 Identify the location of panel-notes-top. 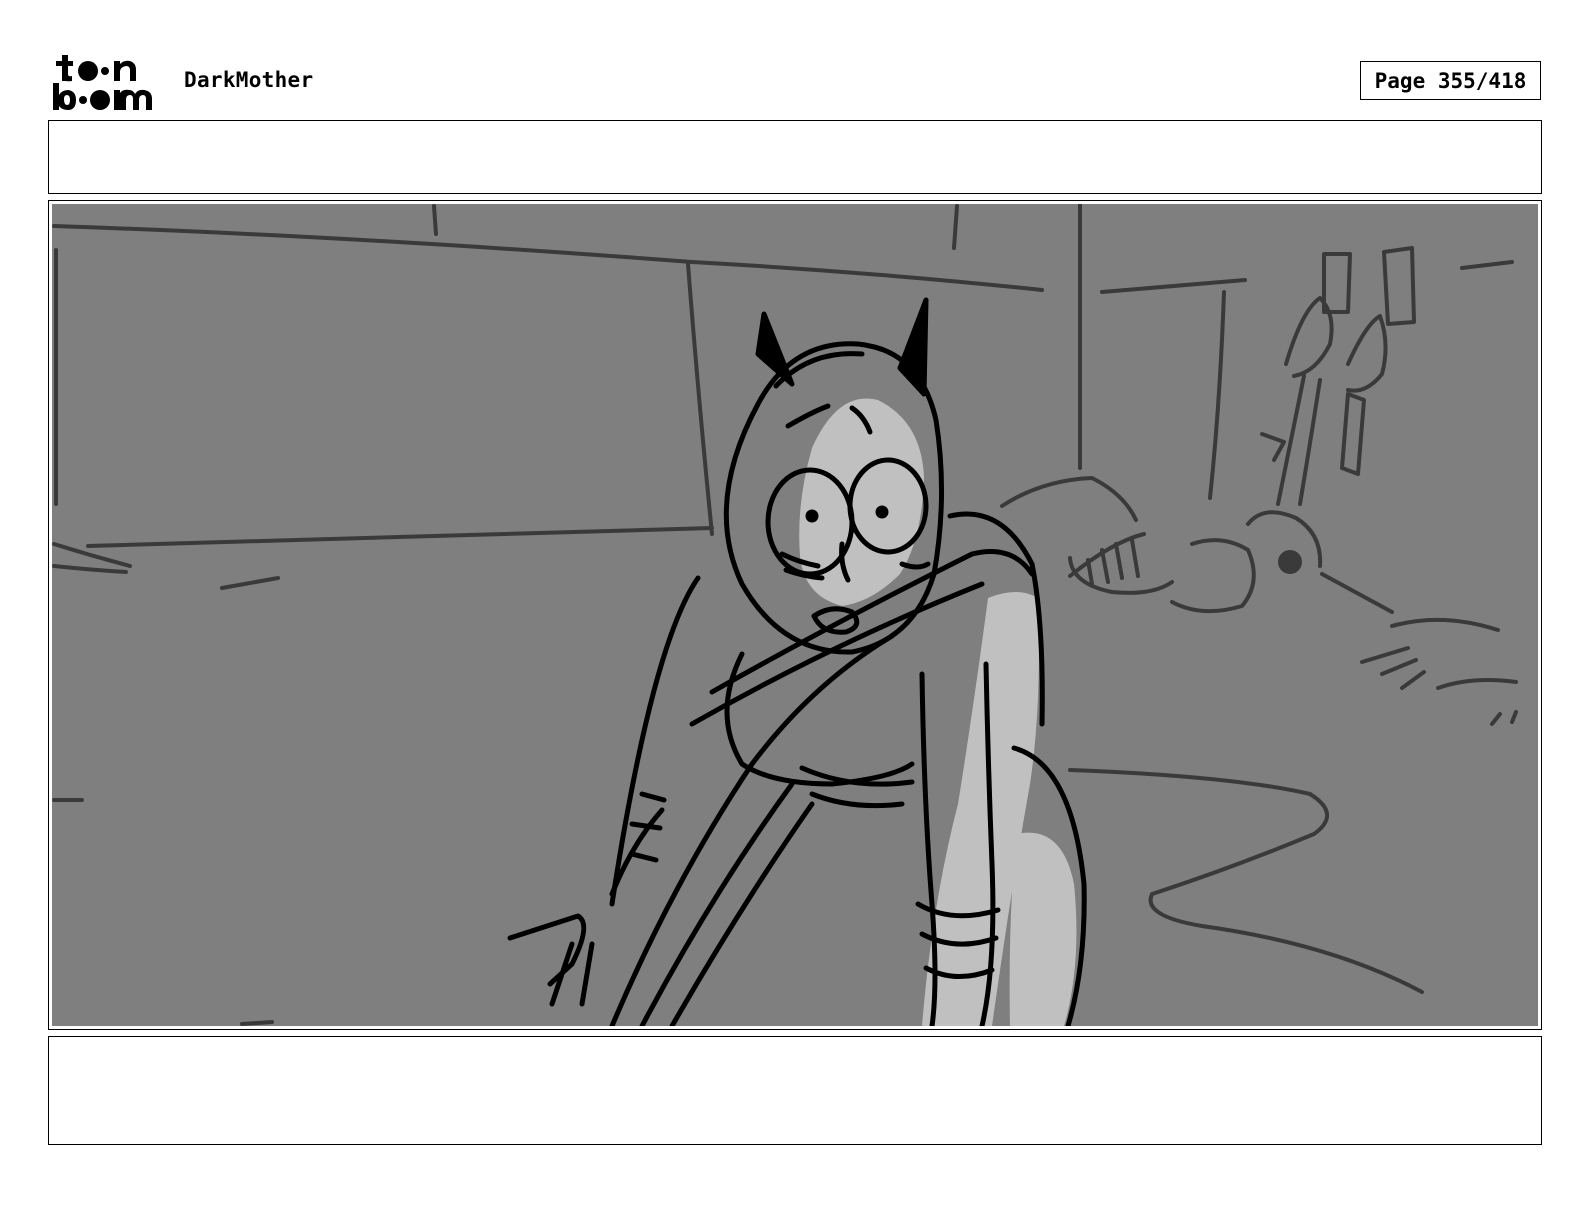
(795, 157).